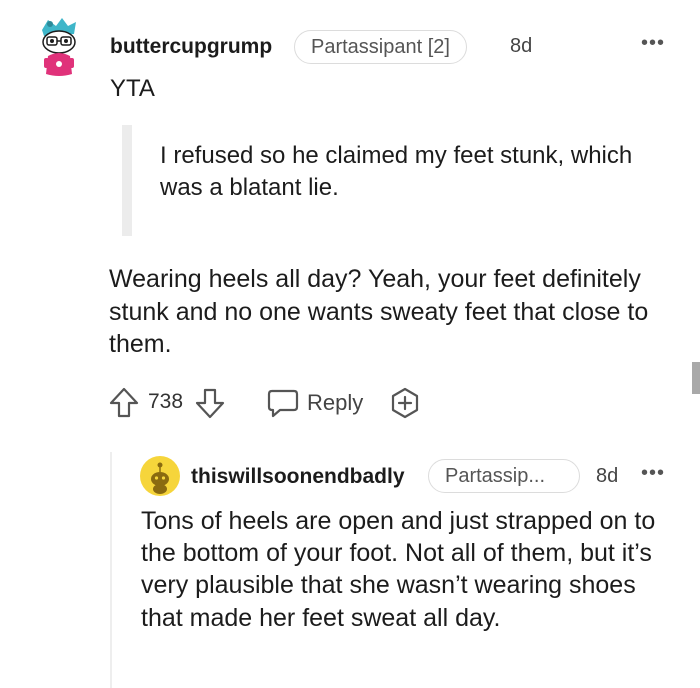 The height and width of the screenshot is (688, 700). I want to click on comment-username: thiswillsoonendbadly, so click(298, 477).